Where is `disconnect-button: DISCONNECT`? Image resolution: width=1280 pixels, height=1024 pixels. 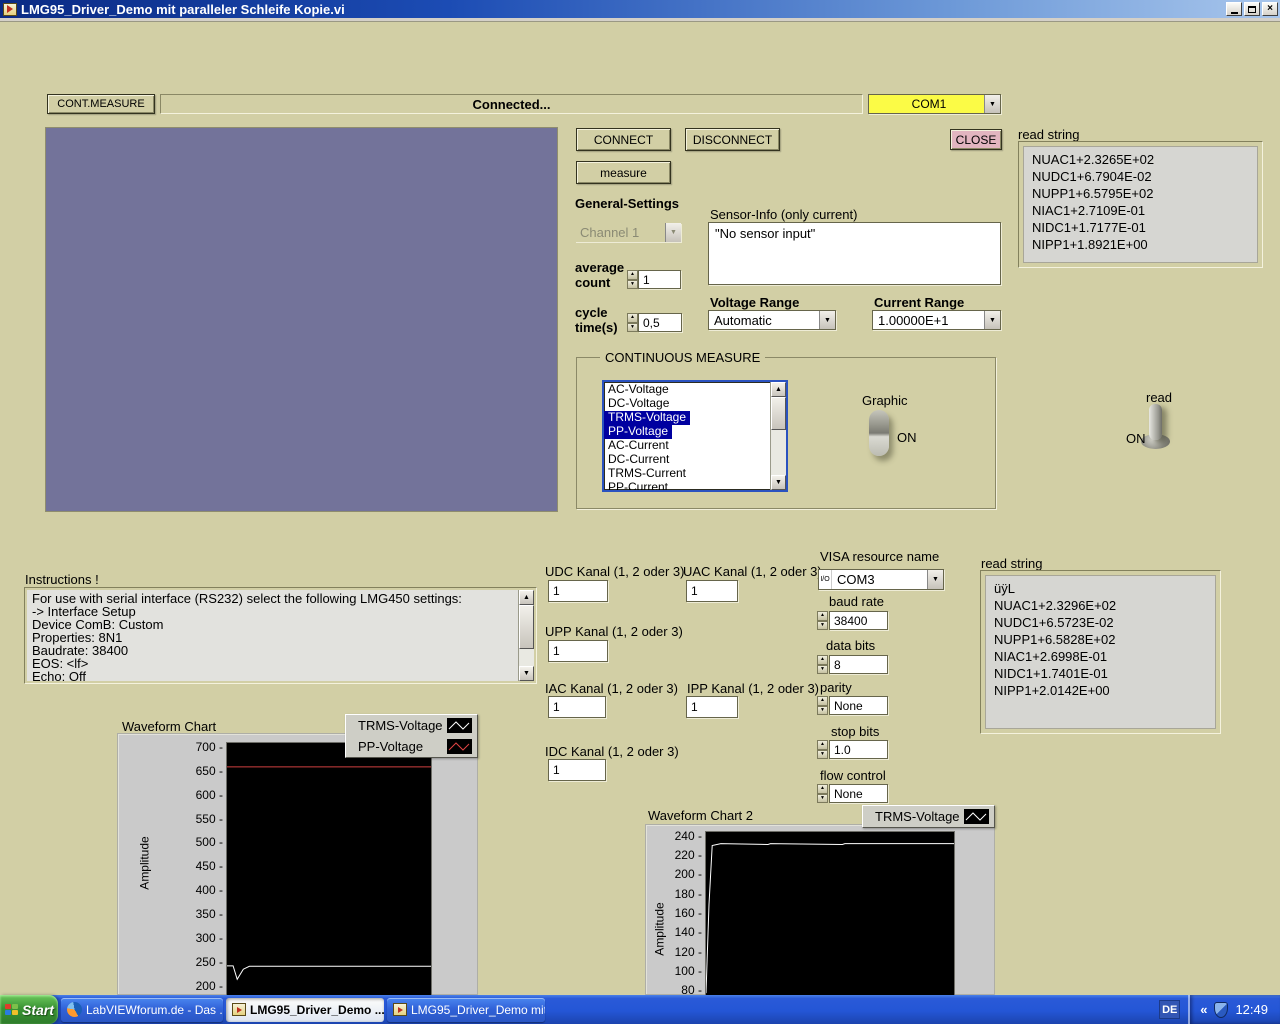
disconnect-button: DISCONNECT is located at coordinates (732, 139).